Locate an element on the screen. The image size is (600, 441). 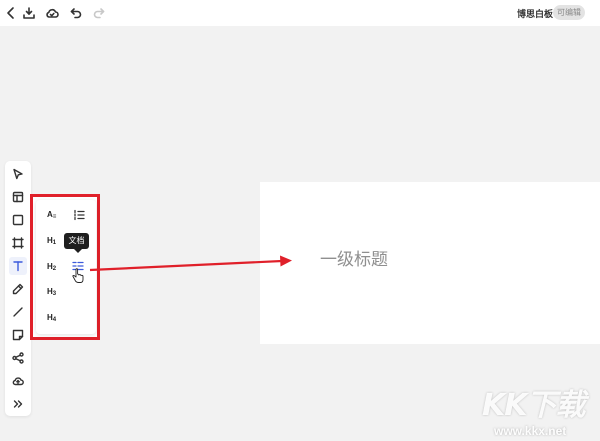
watermark-logo: KK下载 is located at coordinates (533, 405).